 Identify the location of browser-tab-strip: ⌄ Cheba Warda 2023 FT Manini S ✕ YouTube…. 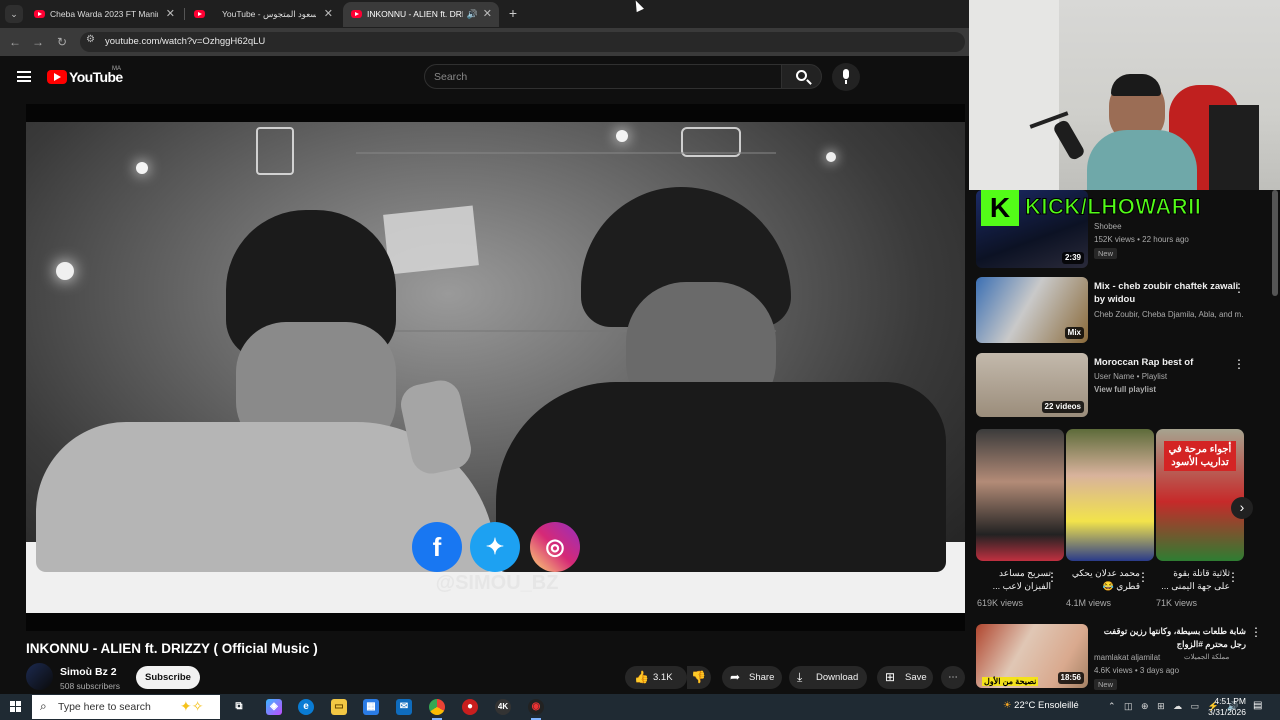
(484, 14).